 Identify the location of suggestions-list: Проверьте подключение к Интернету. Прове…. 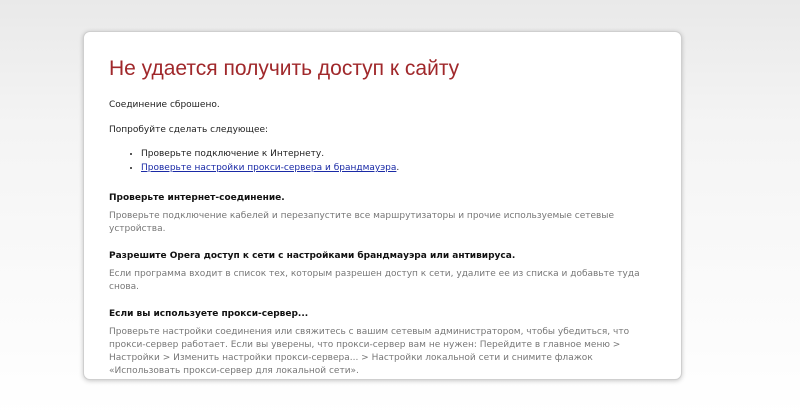
(383, 161).